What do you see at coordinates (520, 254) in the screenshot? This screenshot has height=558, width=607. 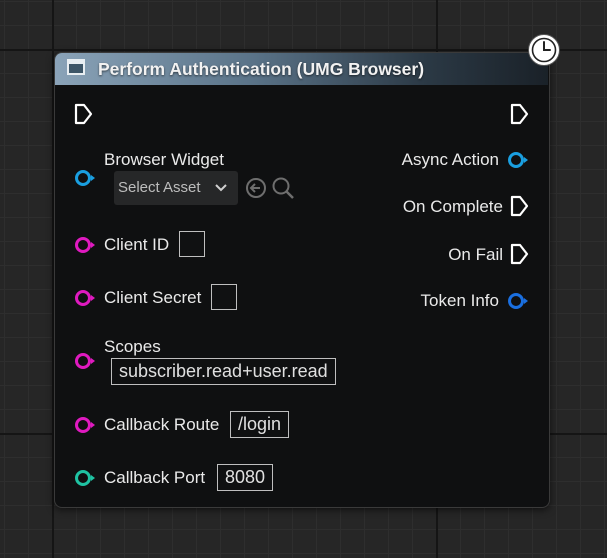 I see `on-fail-exec-pin` at bounding box center [520, 254].